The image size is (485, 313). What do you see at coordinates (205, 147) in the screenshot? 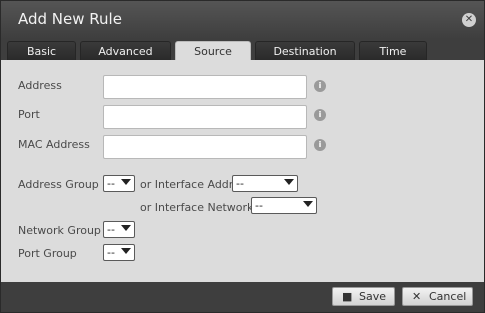
I see `mac-address-input` at bounding box center [205, 147].